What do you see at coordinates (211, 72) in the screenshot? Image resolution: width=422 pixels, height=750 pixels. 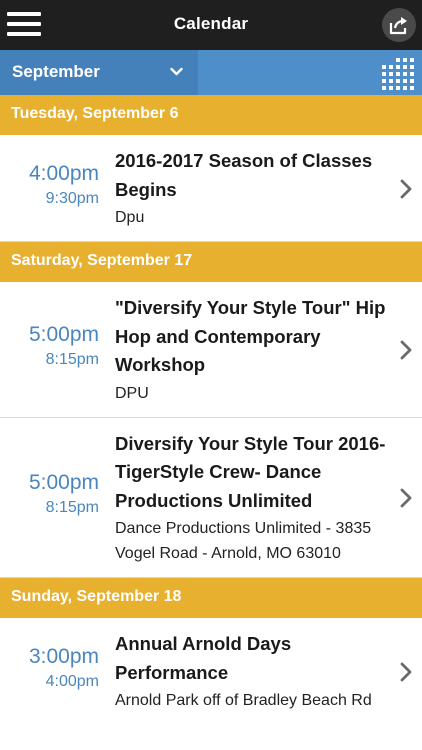 I see `month-bar: September` at bounding box center [211, 72].